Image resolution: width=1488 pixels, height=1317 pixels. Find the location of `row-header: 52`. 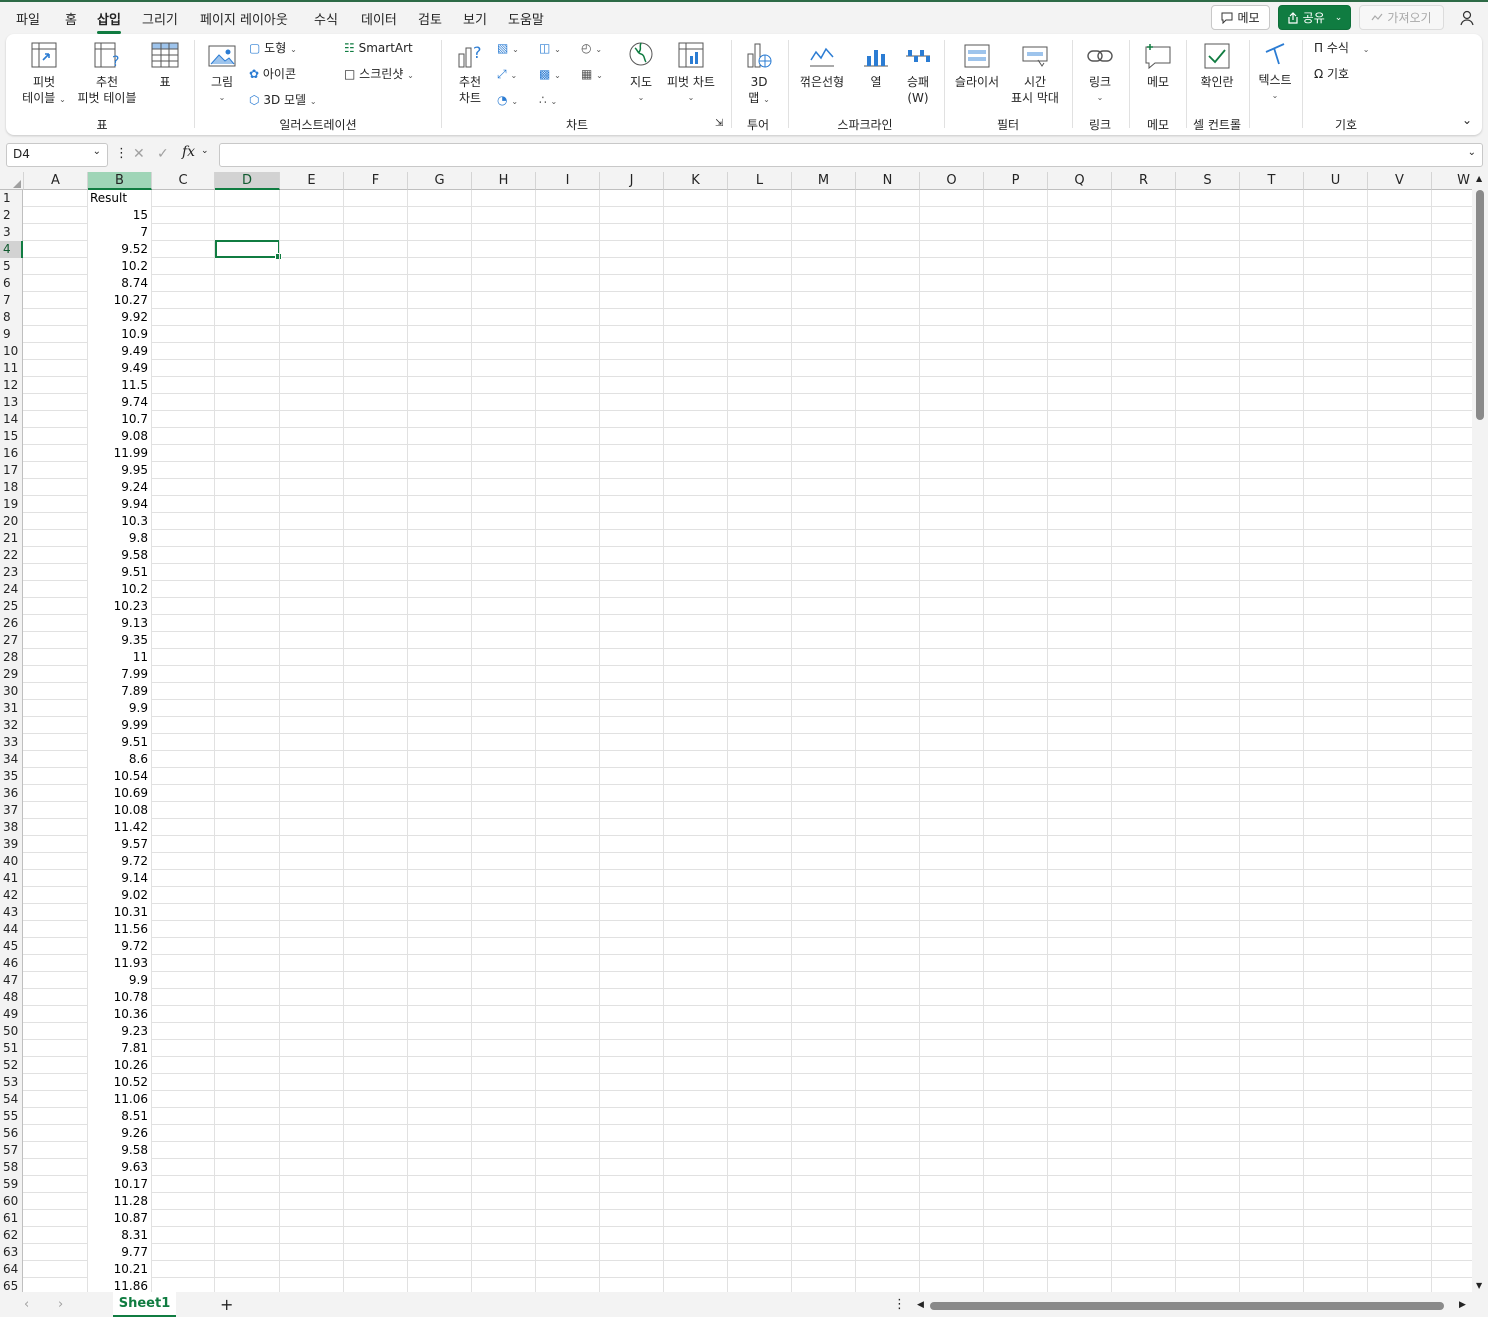

row-header: 52 is located at coordinates (11, 1065).